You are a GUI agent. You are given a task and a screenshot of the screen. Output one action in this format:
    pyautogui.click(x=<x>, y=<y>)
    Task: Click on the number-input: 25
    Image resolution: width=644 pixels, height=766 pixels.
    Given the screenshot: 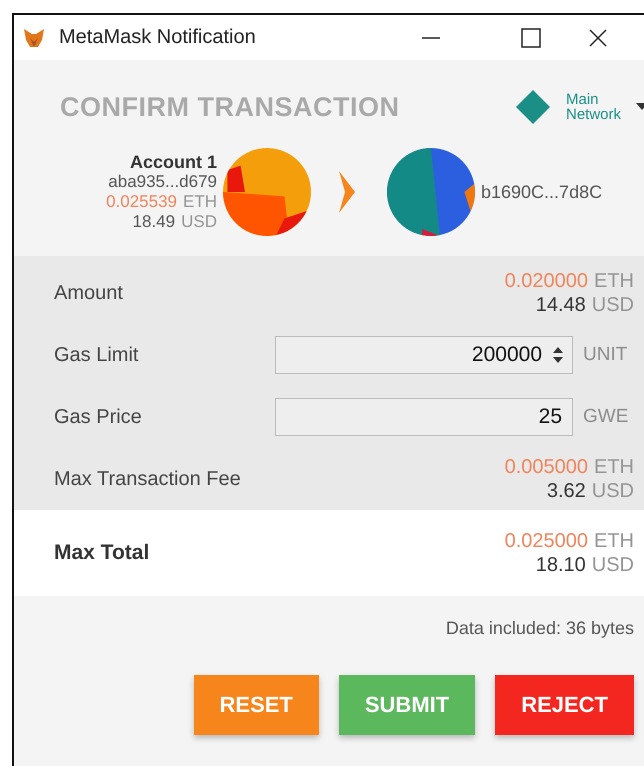 What is the action you would take?
    pyautogui.click(x=424, y=417)
    